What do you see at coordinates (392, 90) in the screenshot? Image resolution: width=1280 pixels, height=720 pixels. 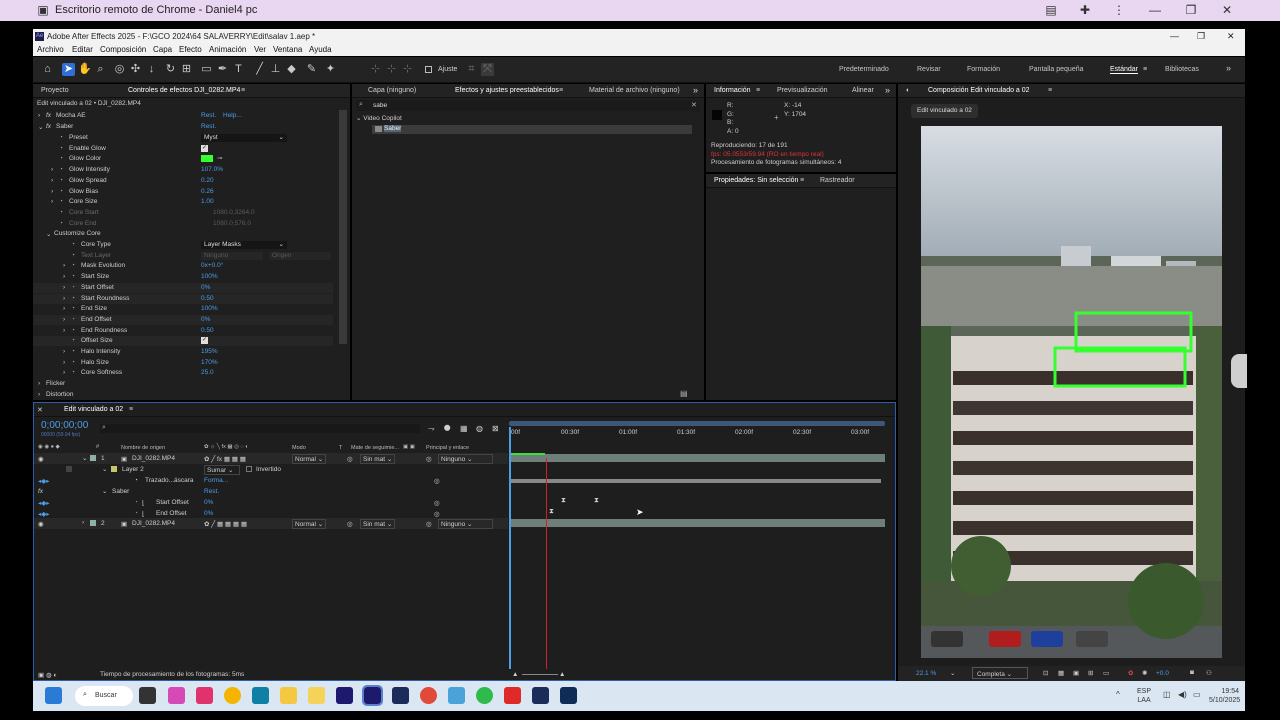 I see `tab-layer: Capa (ninguno)` at bounding box center [392, 90].